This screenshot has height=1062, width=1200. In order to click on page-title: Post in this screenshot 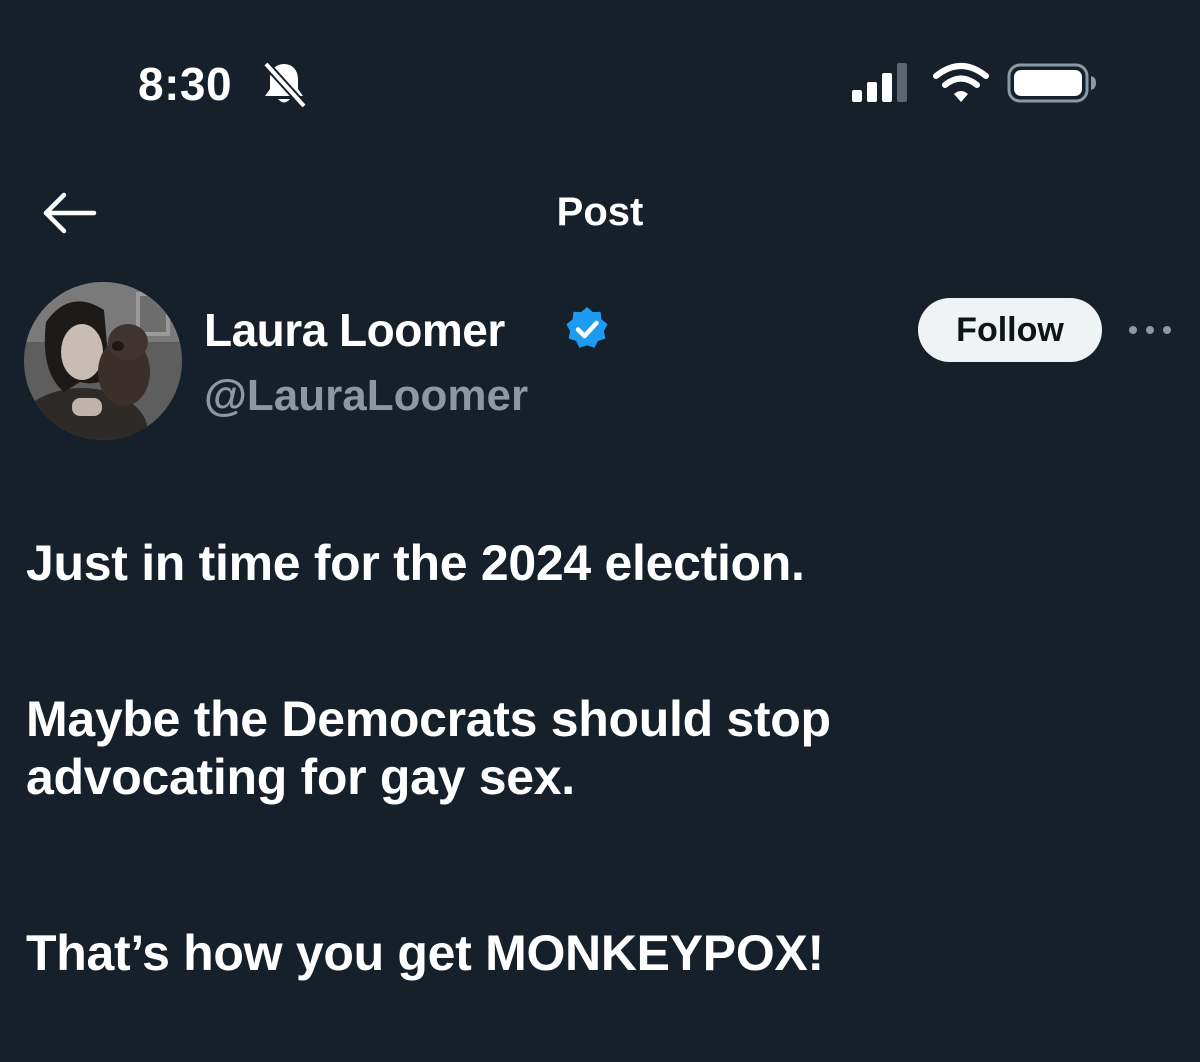, I will do `click(600, 212)`.